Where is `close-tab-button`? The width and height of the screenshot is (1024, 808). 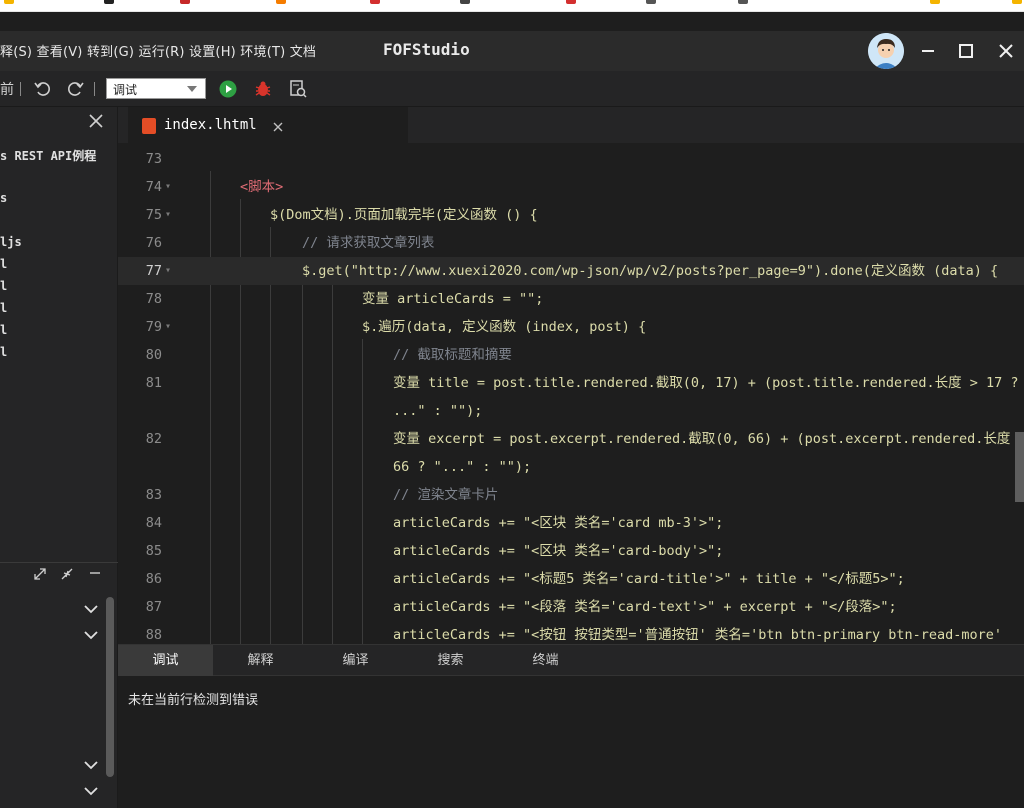
close-tab-button is located at coordinates (278, 126).